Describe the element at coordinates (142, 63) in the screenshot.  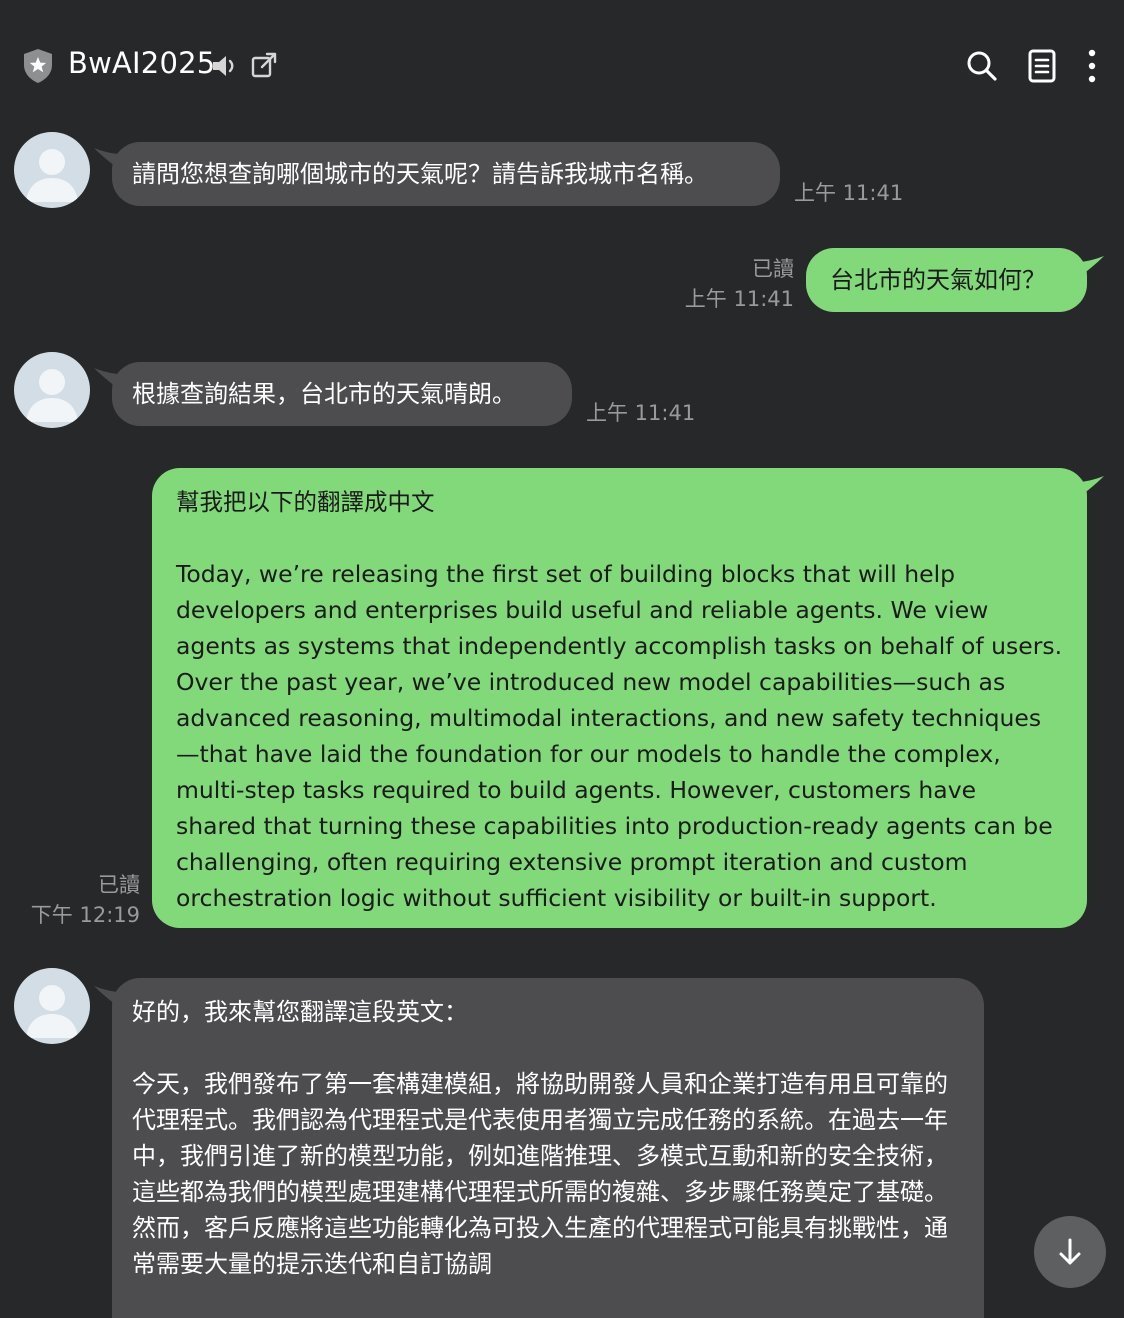
I see `chat-title: BwAI2025` at that location.